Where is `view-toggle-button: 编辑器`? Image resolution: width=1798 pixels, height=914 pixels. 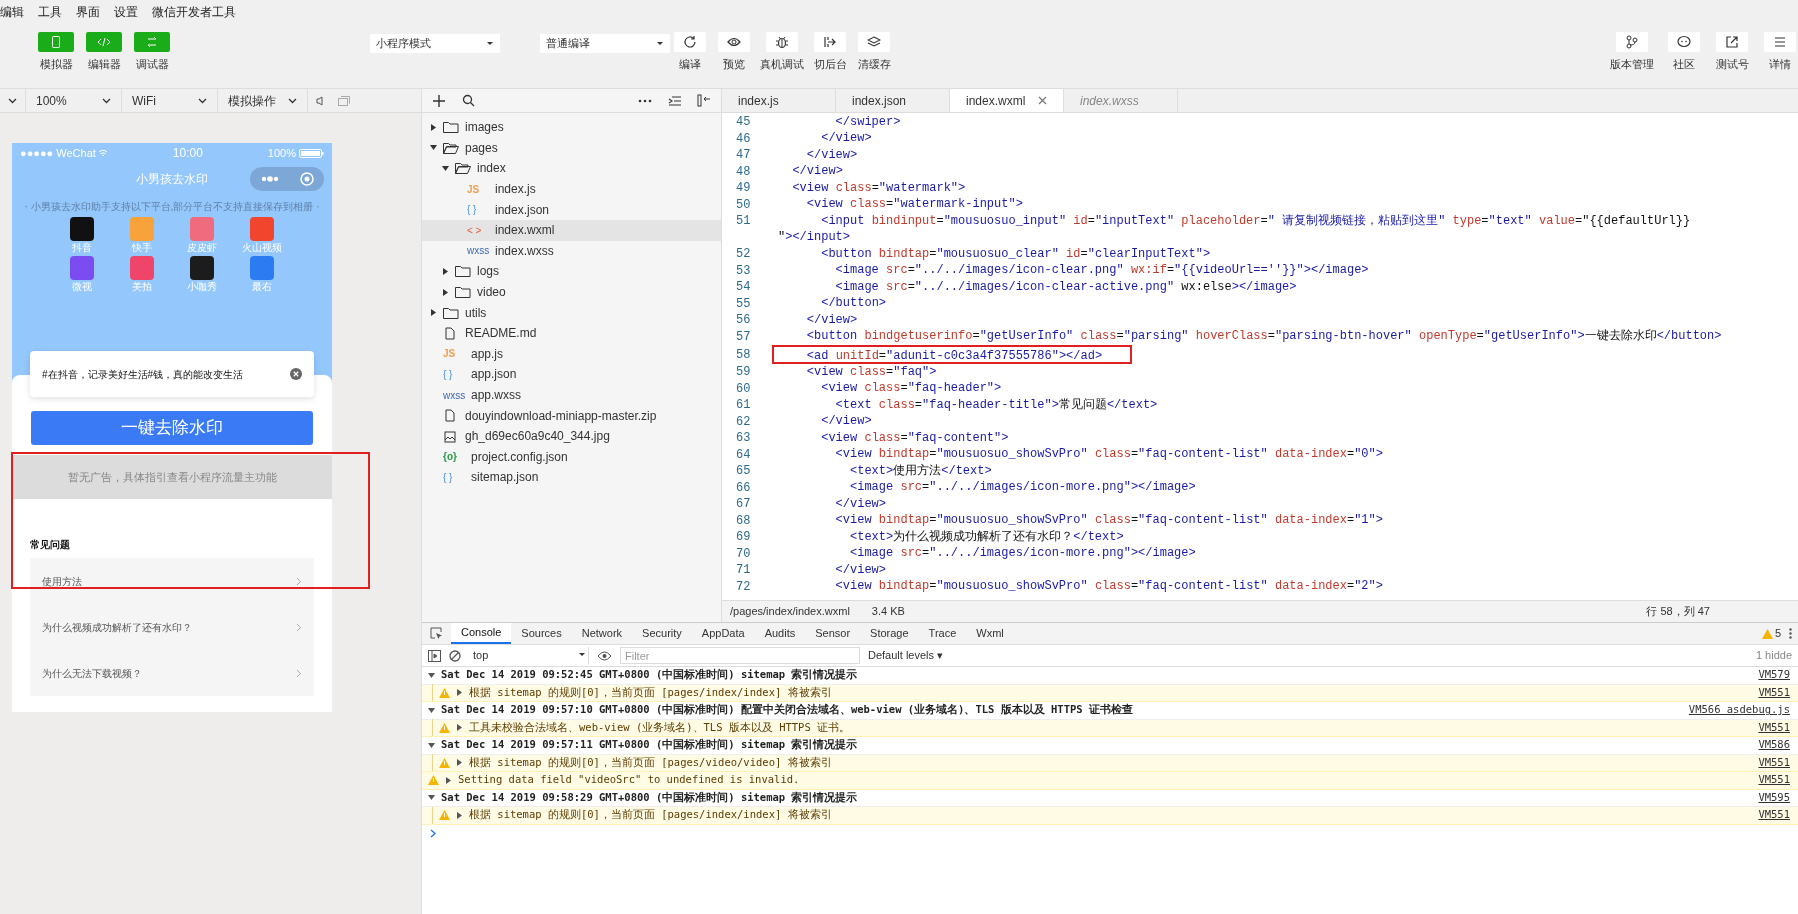
view-toggle-button: 编辑器 is located at coordinates (104, 52).